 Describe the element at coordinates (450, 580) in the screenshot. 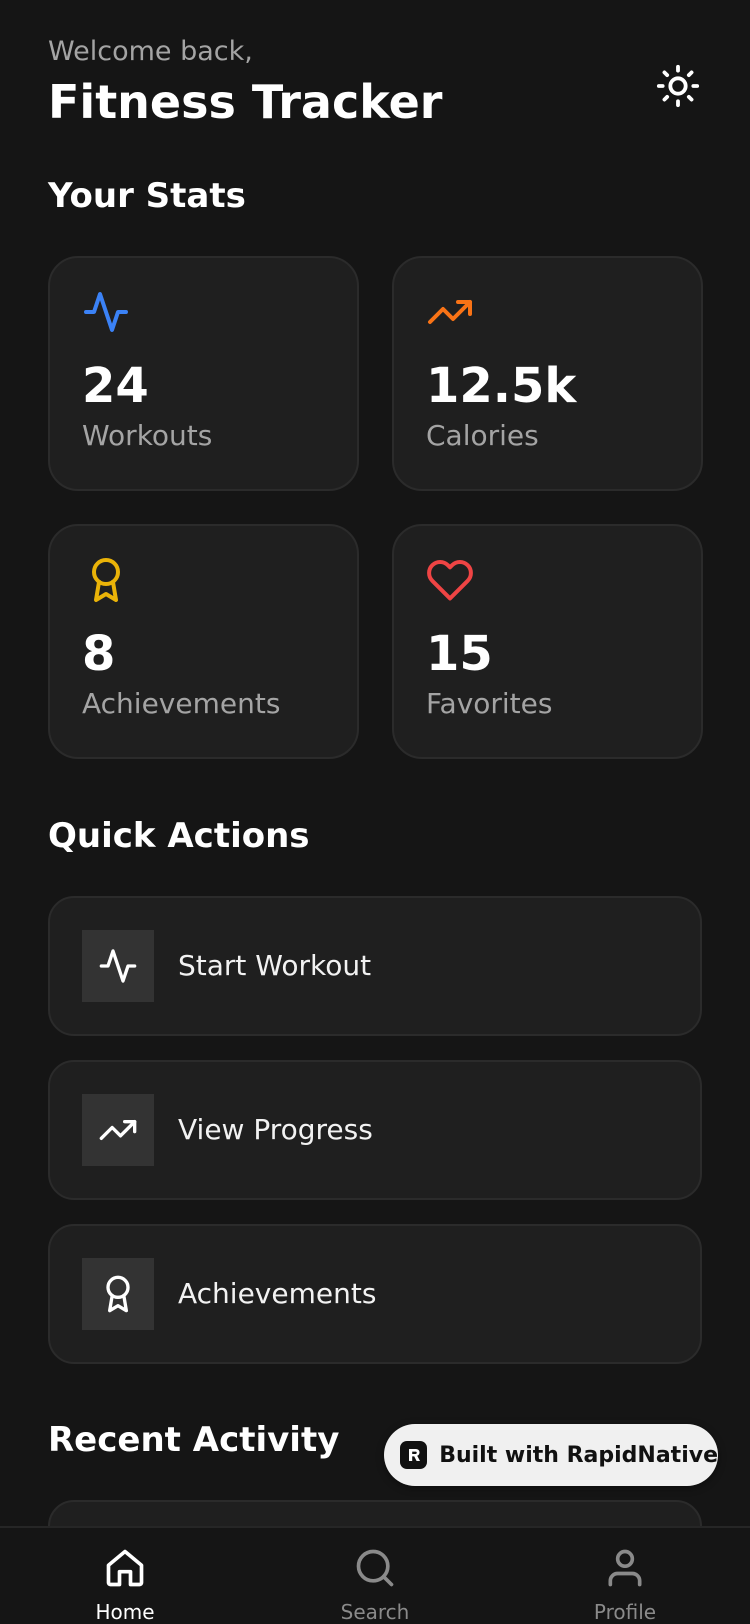

I see `heart-icon` at that location.